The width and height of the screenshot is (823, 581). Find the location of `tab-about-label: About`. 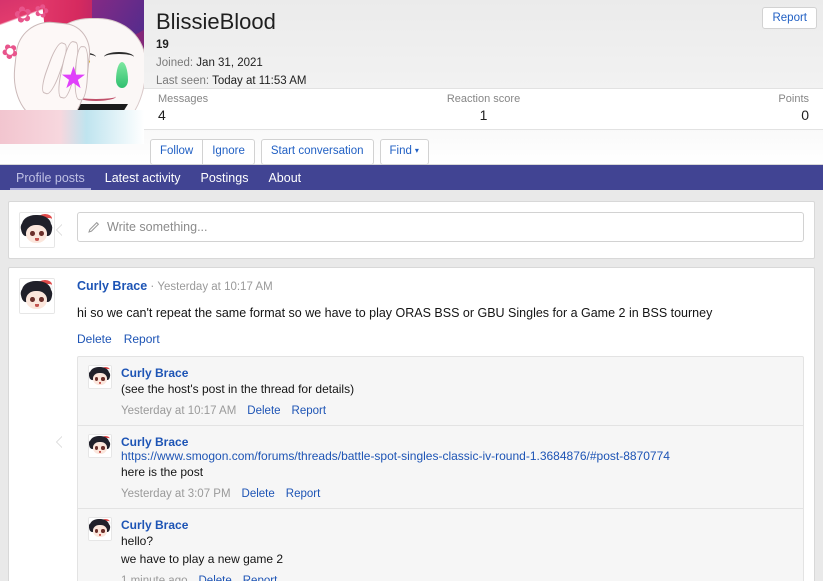

tab-about-label: About is located at coordinates (285, 177).